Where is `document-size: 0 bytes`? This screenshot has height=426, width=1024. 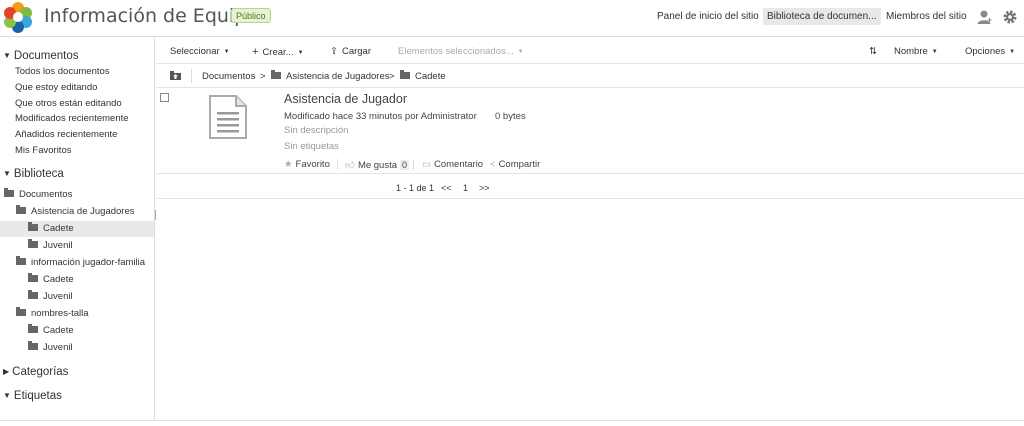
document-size: 0 bytes is located at coordinates (510, 116).